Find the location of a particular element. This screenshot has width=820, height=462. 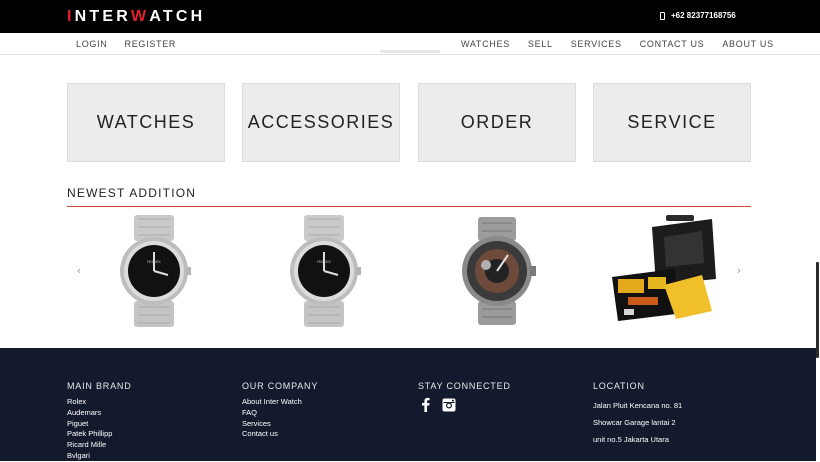

page-scrollbar is located at coordinates (817, 310).